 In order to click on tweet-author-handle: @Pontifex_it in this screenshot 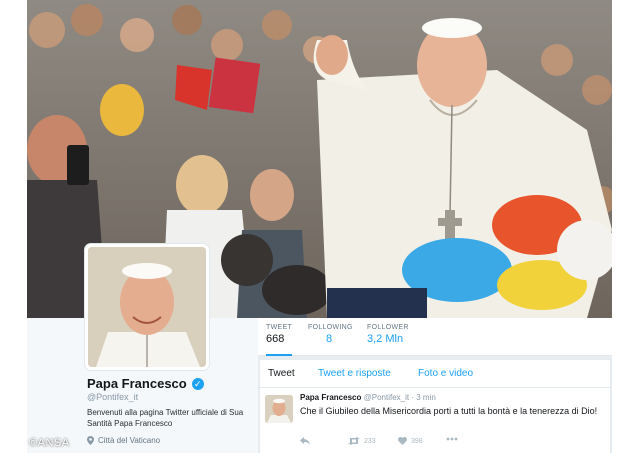, I will do `click(386, 397)`.